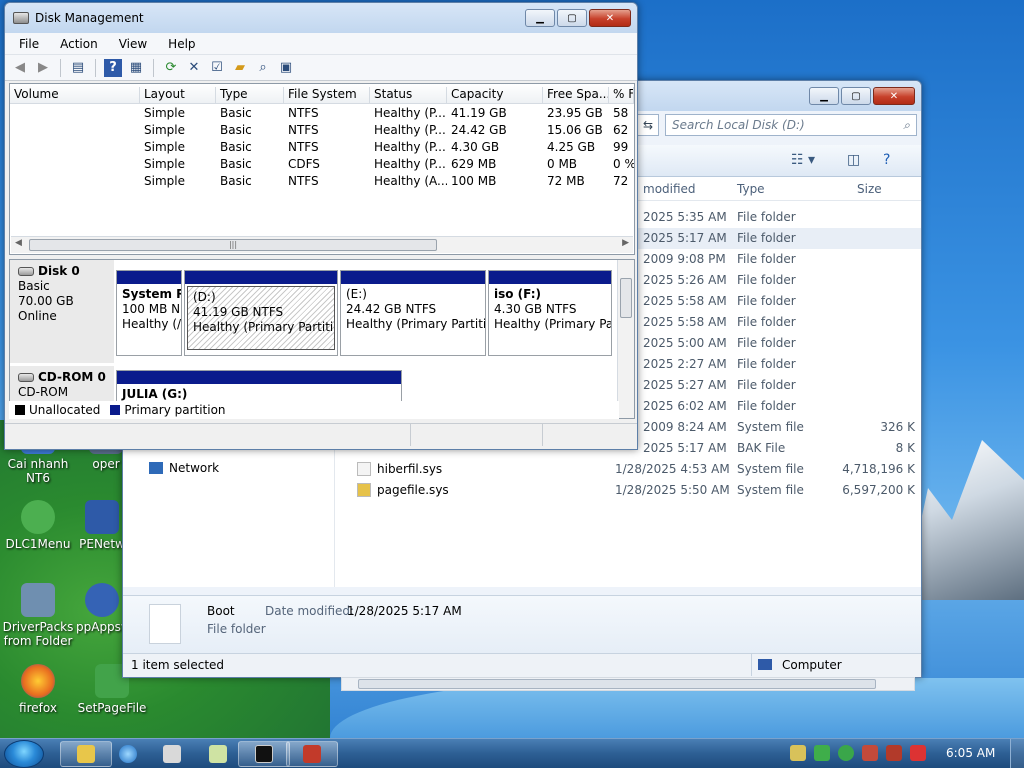  I want to click on file-size: 8 K, so click(905, 448).